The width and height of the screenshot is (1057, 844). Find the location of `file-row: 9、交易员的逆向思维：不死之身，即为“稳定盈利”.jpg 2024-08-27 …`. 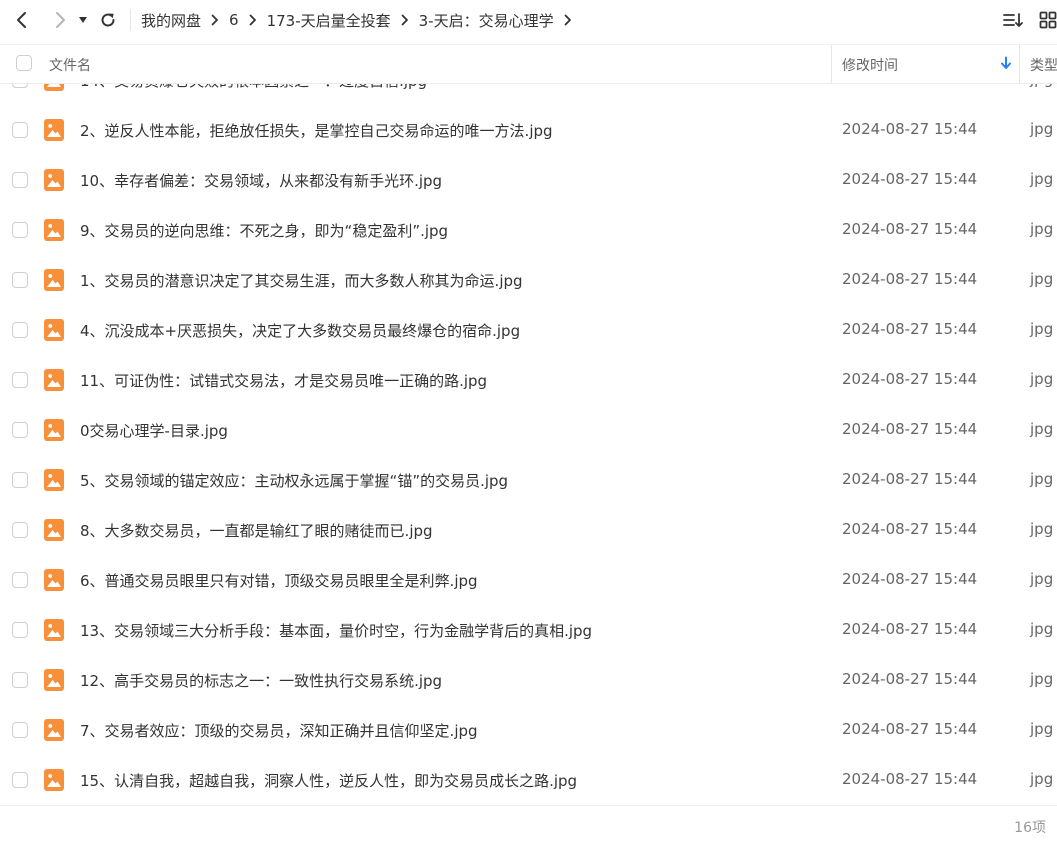

file-row: 9、交易员的逆向思维：不死之身，即为“稳定盈利”.jpg 2024-08-27 … is located at coordinates (528, 230).